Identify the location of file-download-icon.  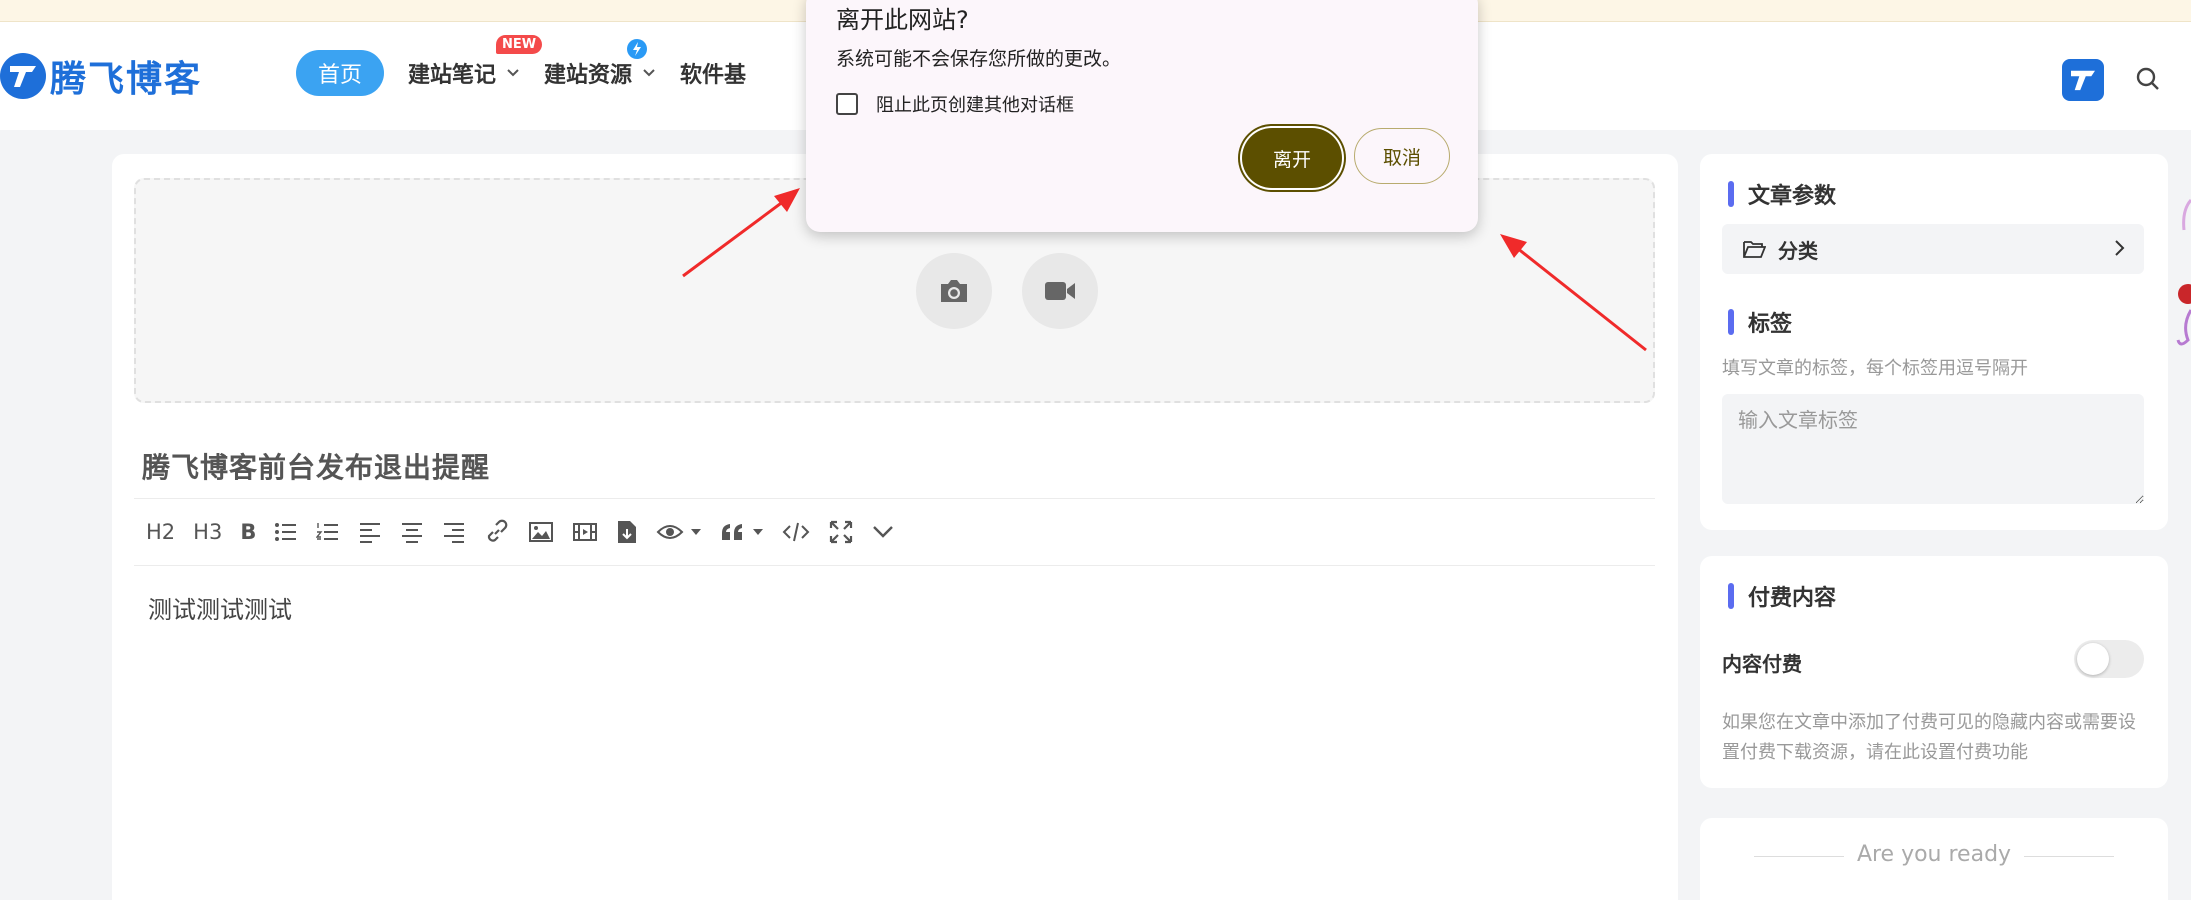
(627, 532).